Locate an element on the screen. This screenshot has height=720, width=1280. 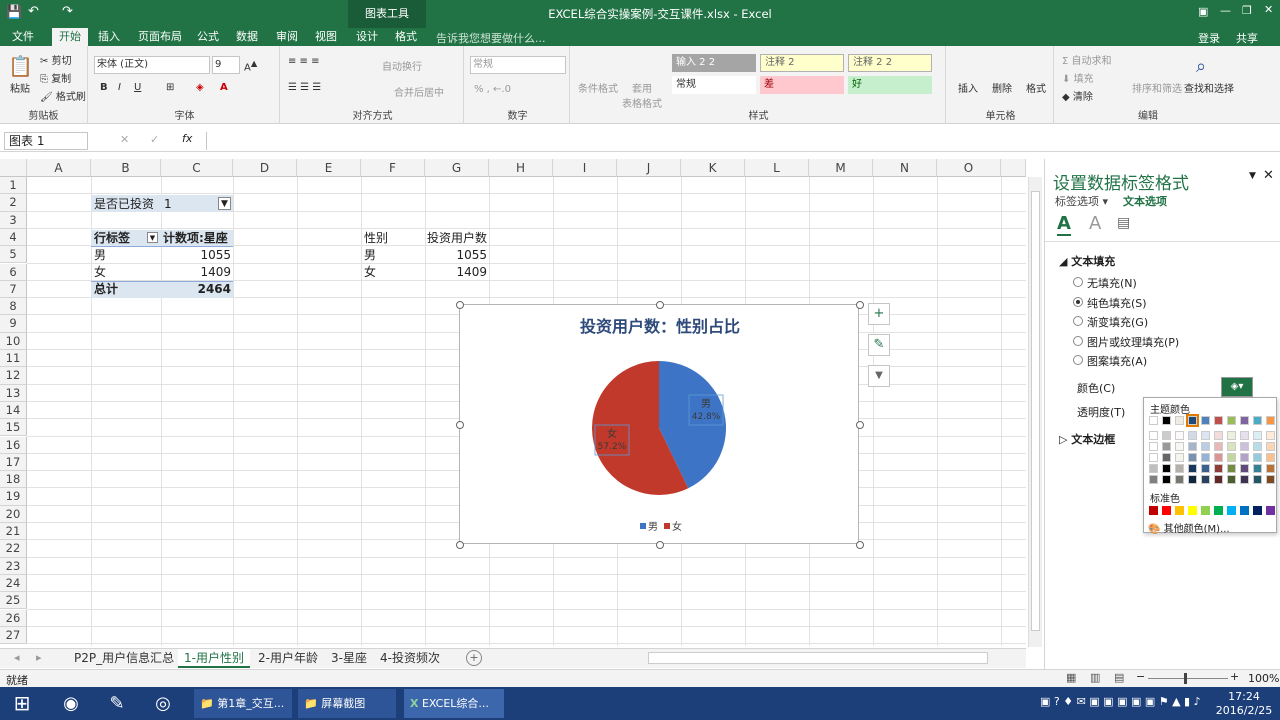
name-box: 图表 1 is located at coordinates (46, 141).